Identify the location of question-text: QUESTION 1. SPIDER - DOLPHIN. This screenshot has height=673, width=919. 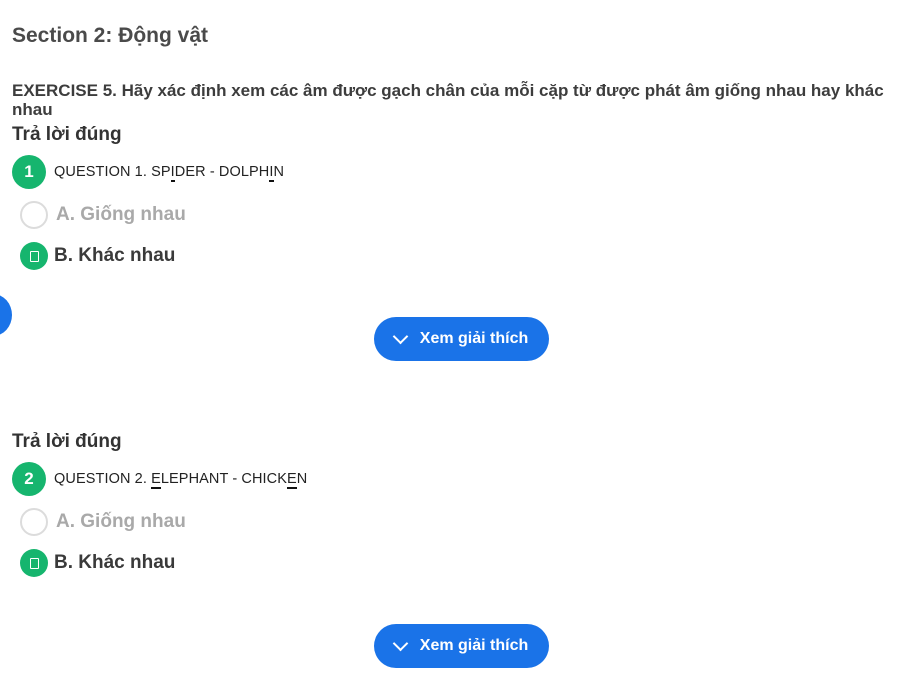
(169, 173).